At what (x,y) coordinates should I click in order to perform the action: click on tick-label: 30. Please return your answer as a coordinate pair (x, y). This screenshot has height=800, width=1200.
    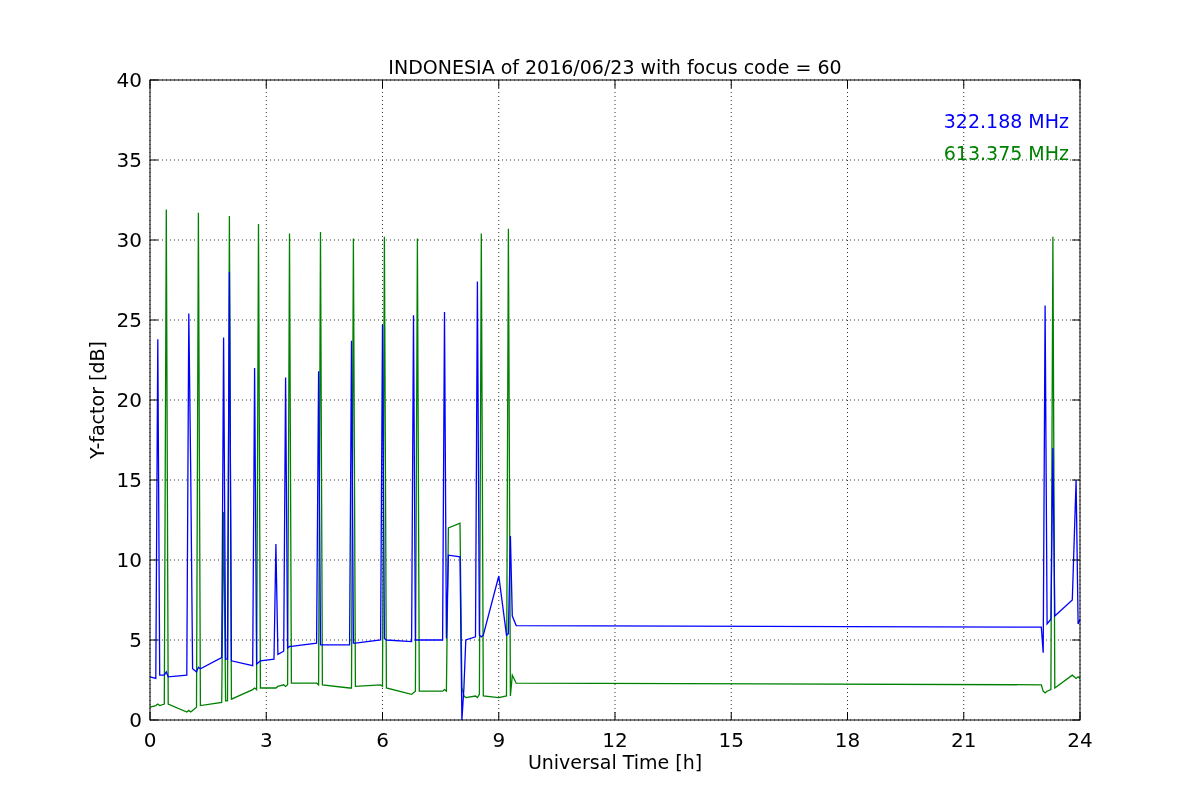
    Looking at the image, I should click on (129, 240).